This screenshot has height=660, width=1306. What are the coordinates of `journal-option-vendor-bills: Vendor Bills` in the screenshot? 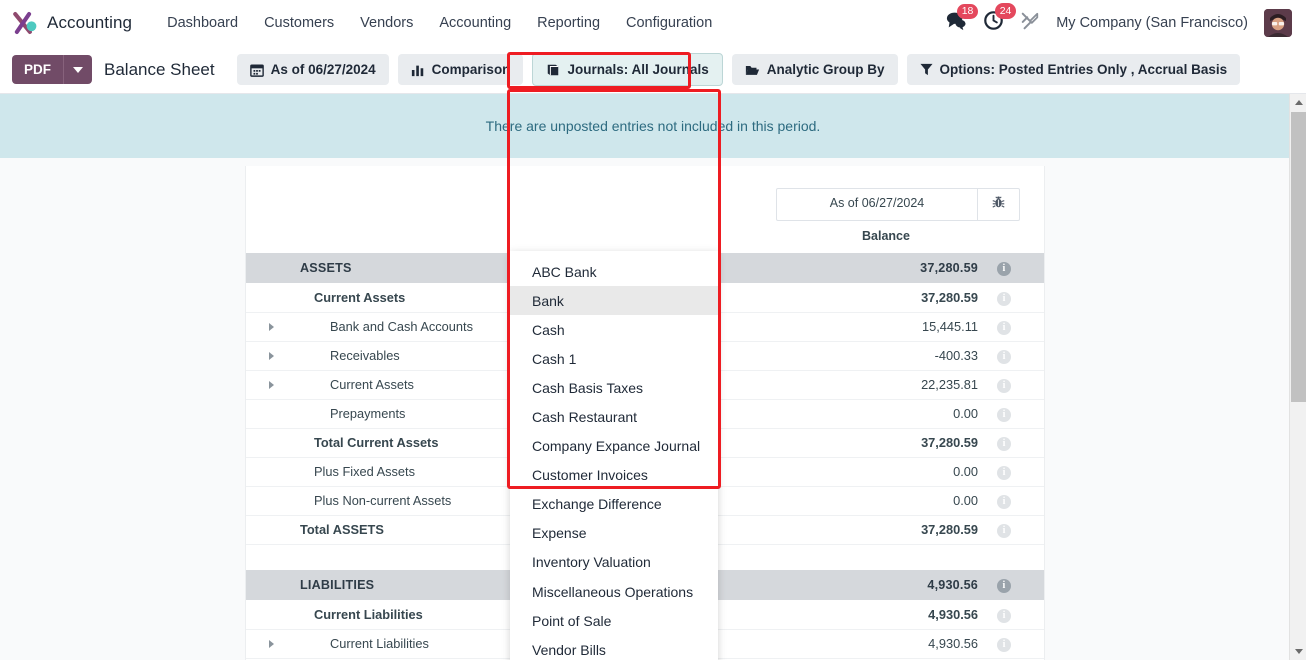 It's located at (614, 647).